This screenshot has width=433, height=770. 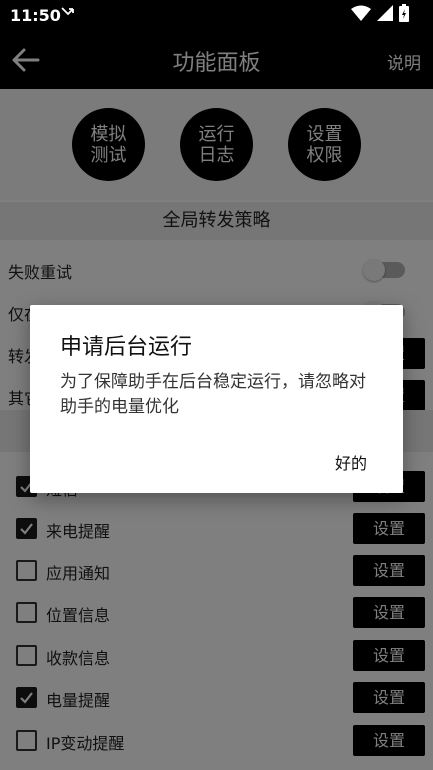 I want to click on battery-charging-icon, so click(x=404, y=15).